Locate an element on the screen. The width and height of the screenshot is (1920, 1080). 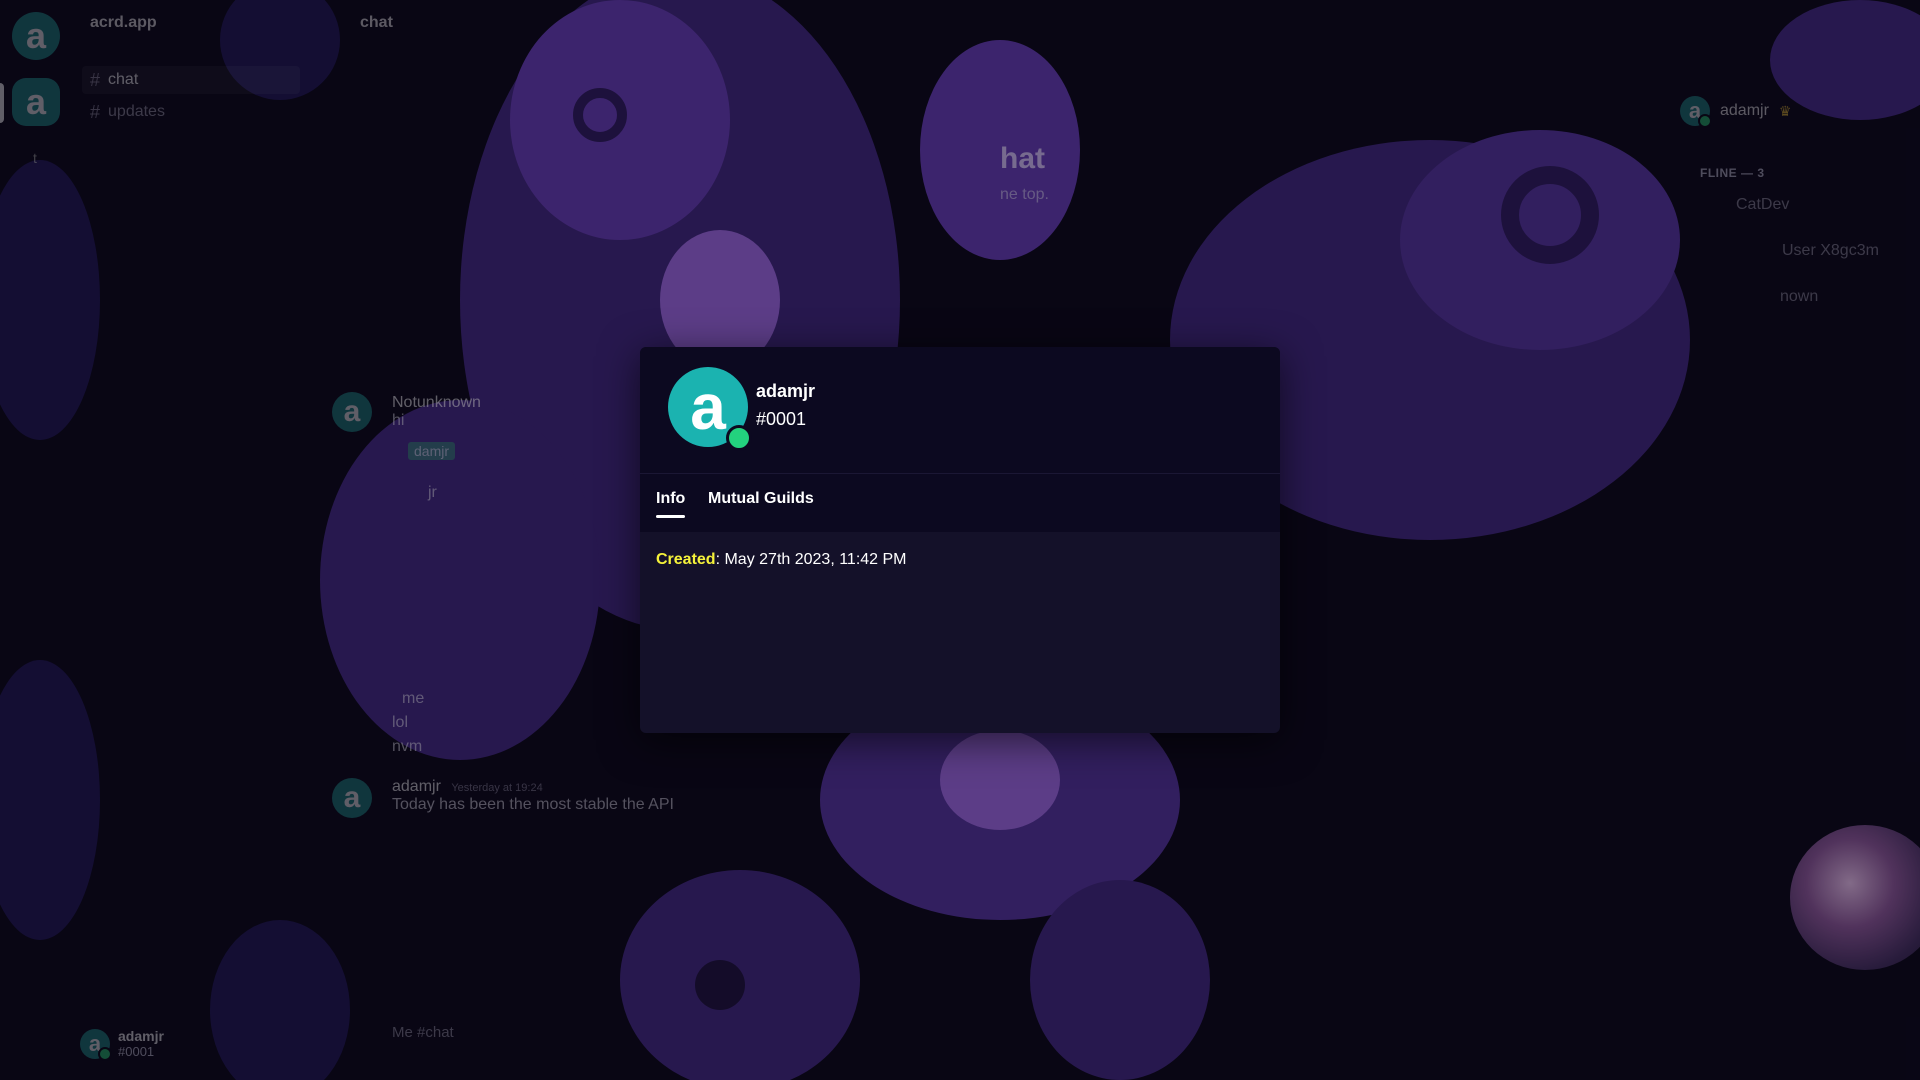
created-value: : May 27th 2023, 11:42 PM is located at coordinates (811, 559).